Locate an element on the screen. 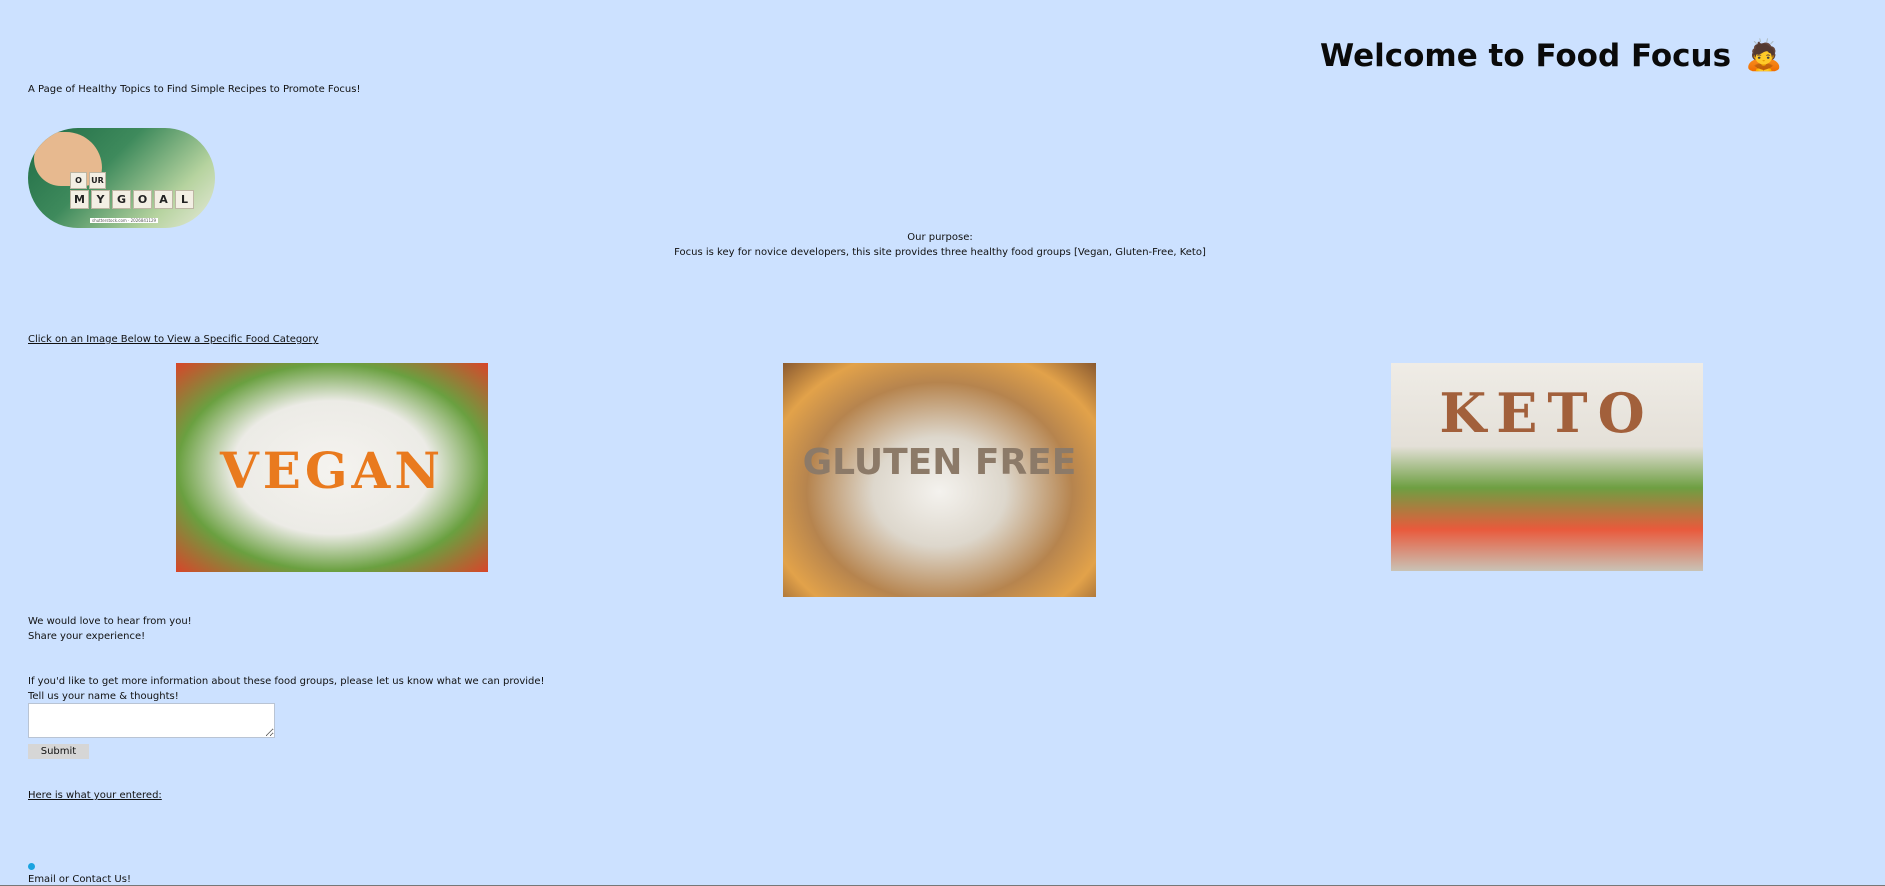  vegan-image-word: VEGAN is located at coordinates (332, 470).